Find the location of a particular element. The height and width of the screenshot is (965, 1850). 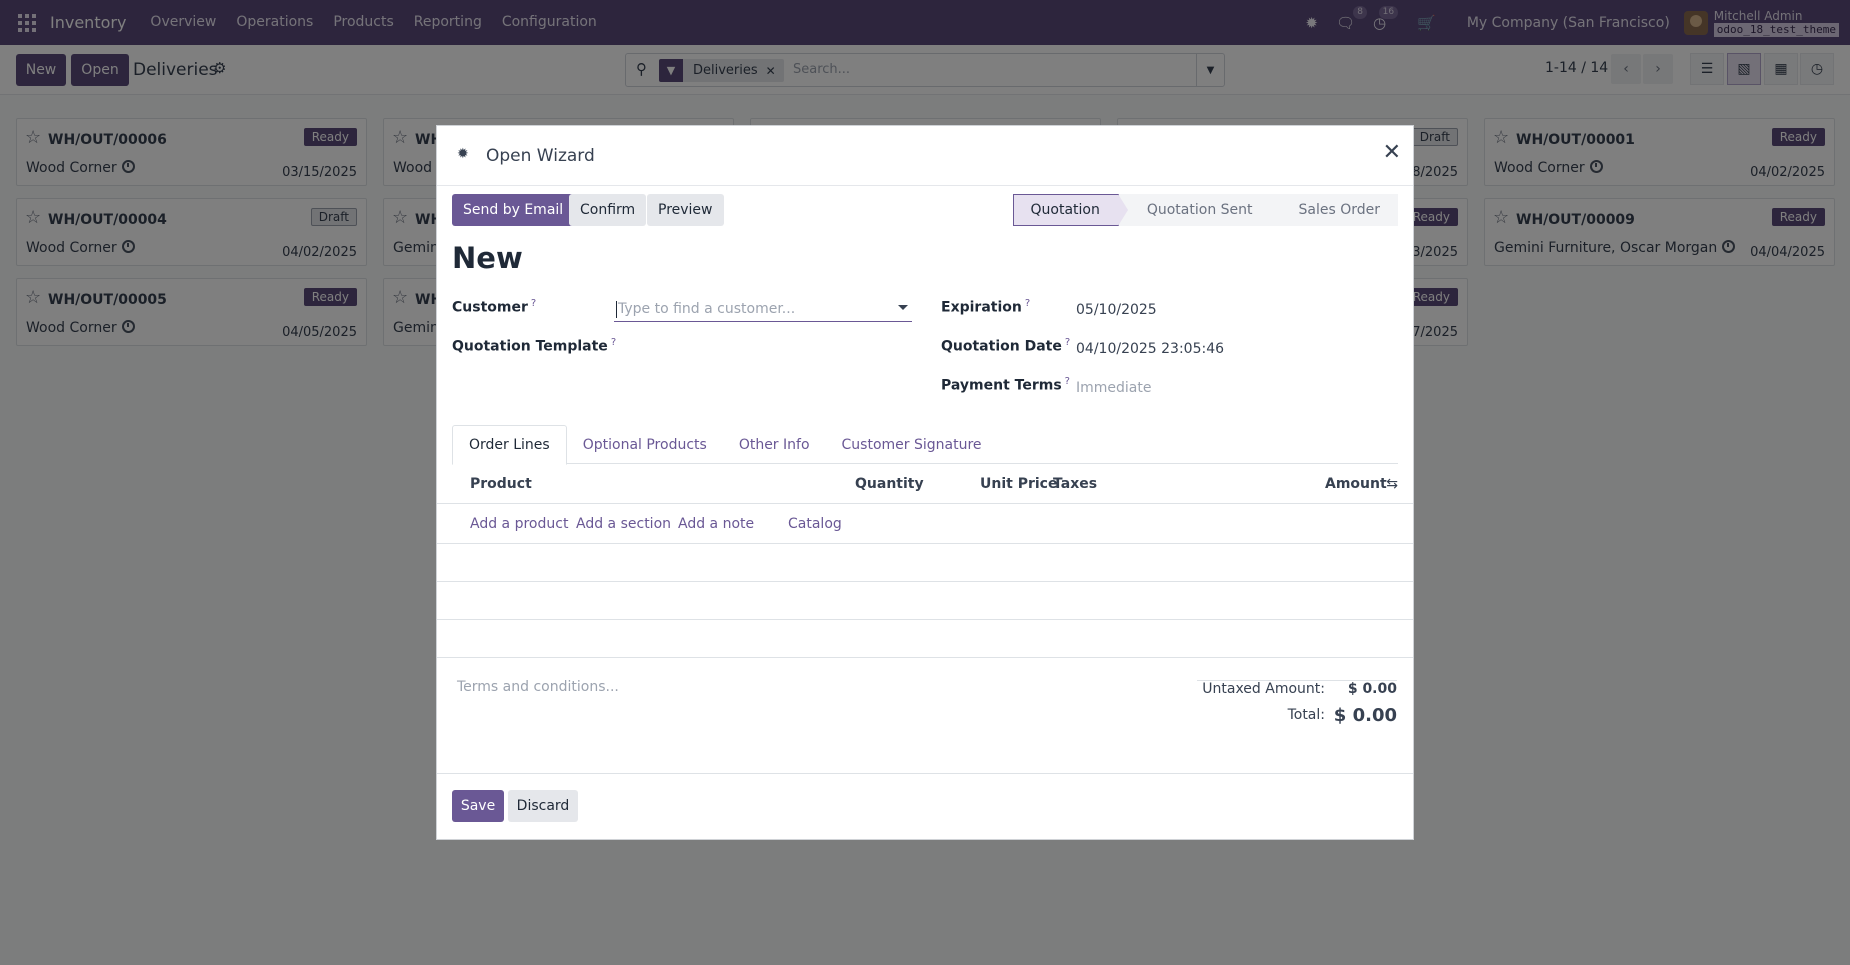

quotation-template-label-text: Quotation Template is located at coordinates (530, 346).